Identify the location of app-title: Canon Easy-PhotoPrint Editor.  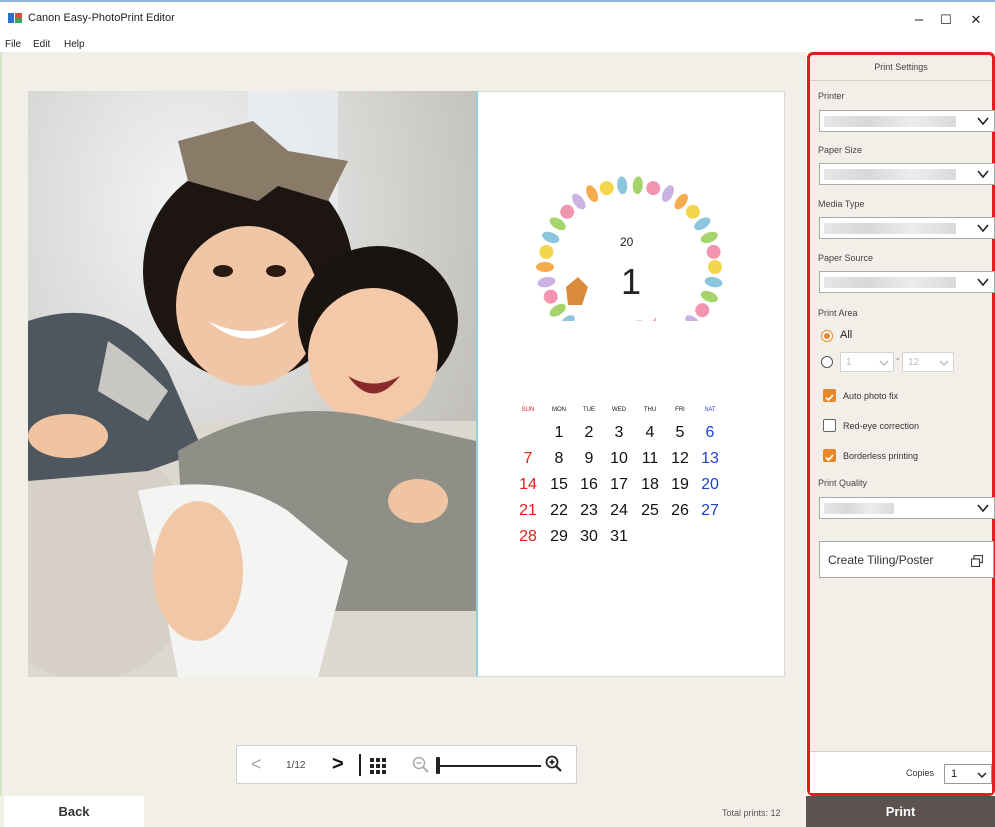
(101, 18).